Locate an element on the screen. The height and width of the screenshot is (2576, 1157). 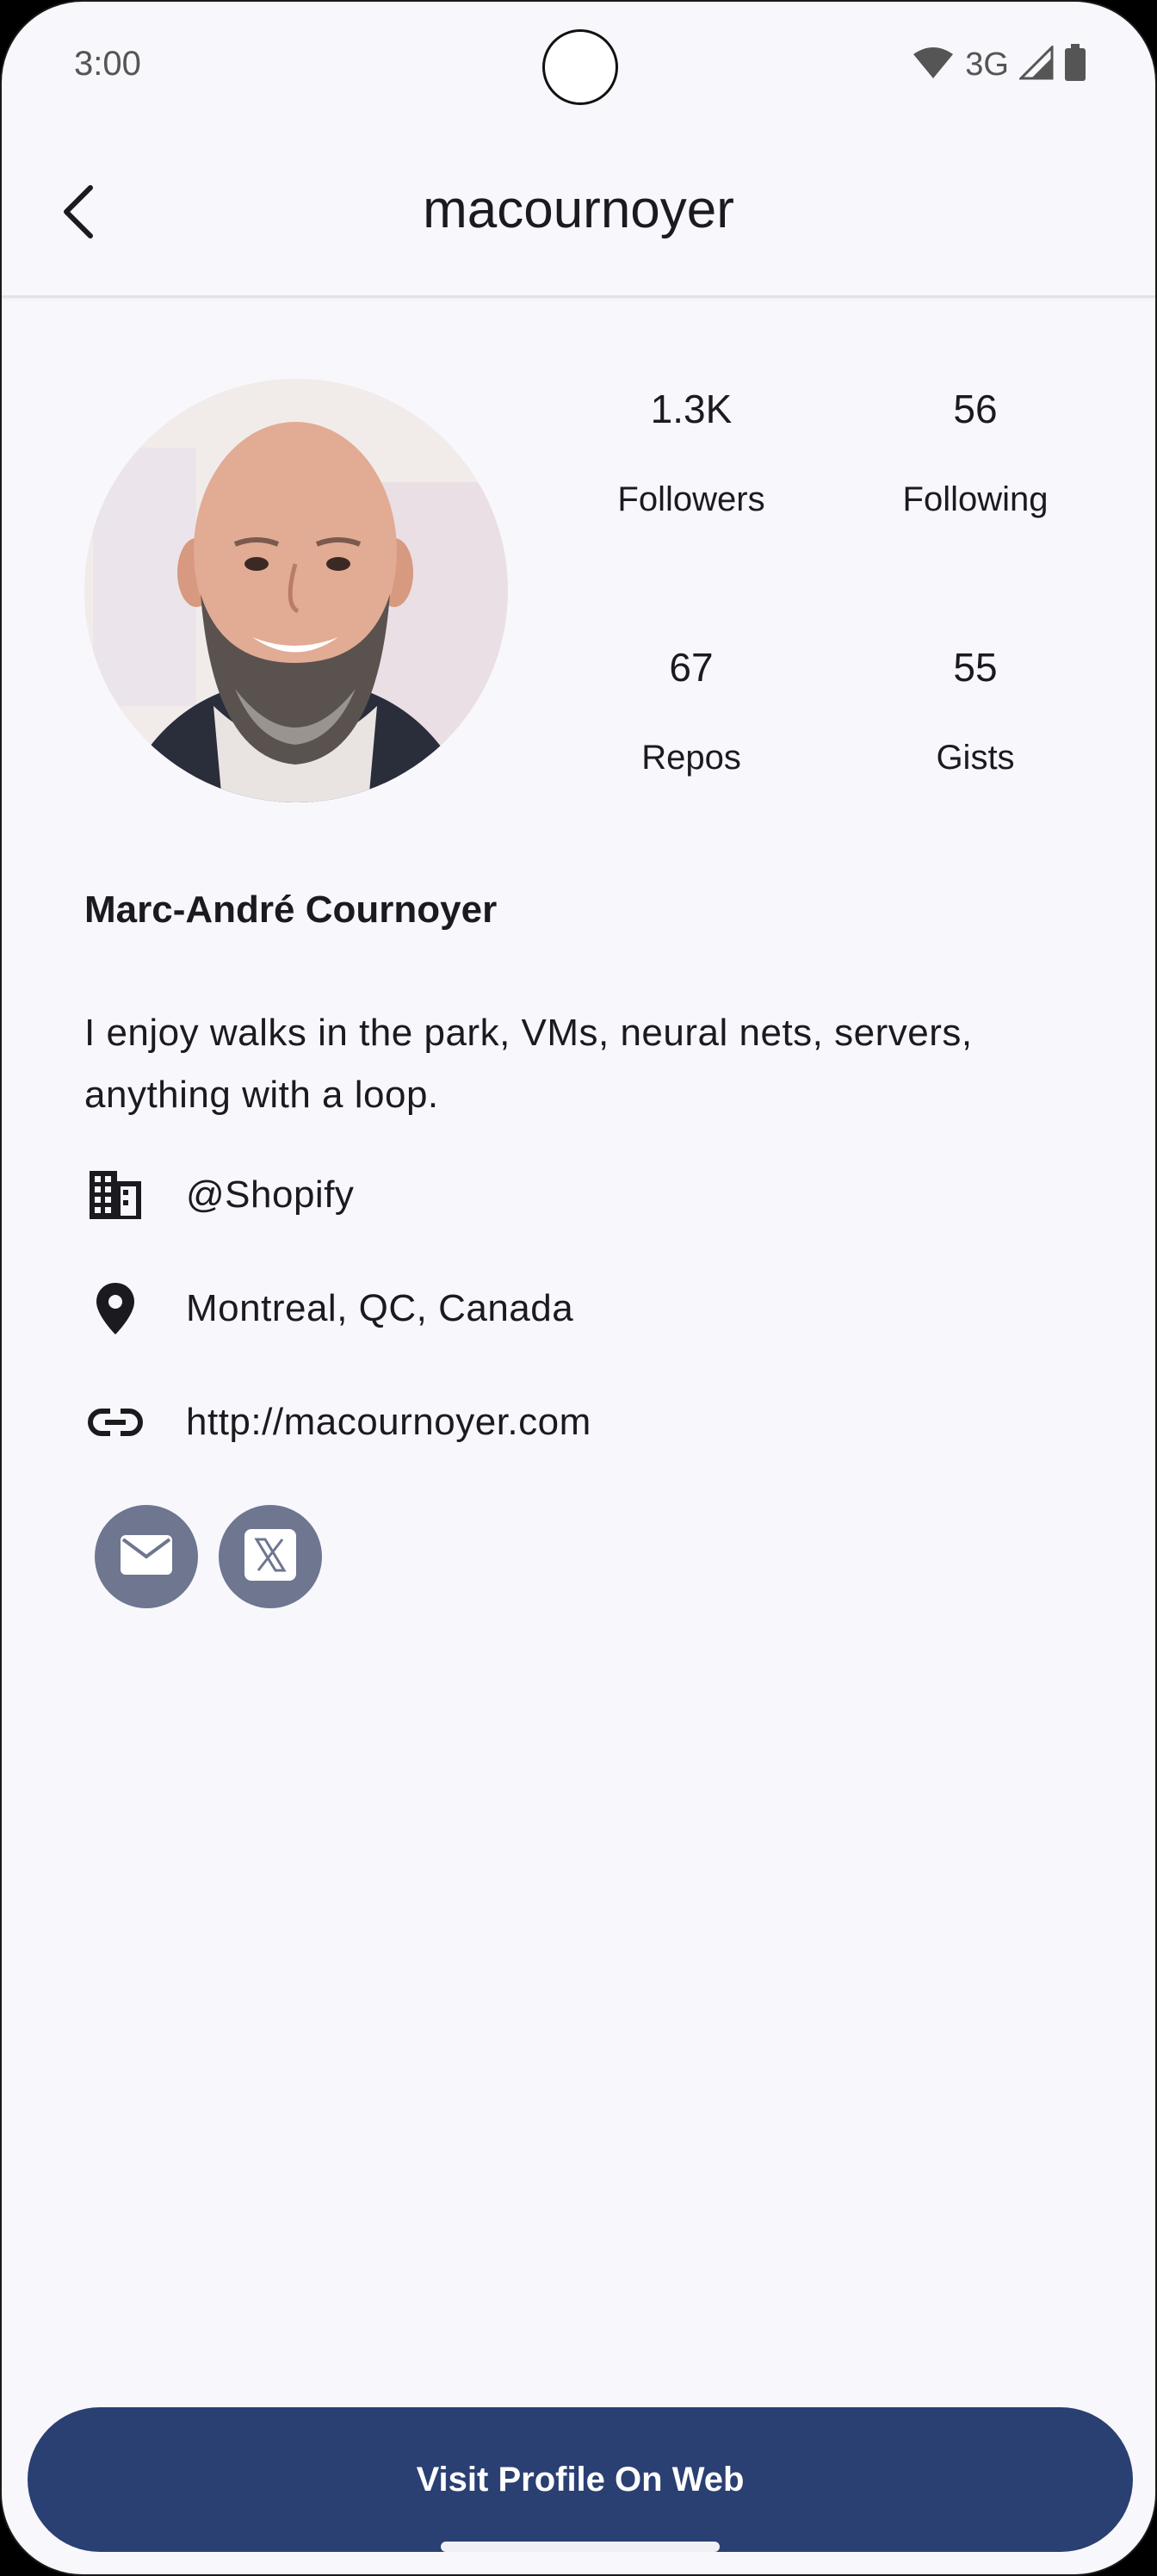
email-icon is located at coordinates (146, 1556).